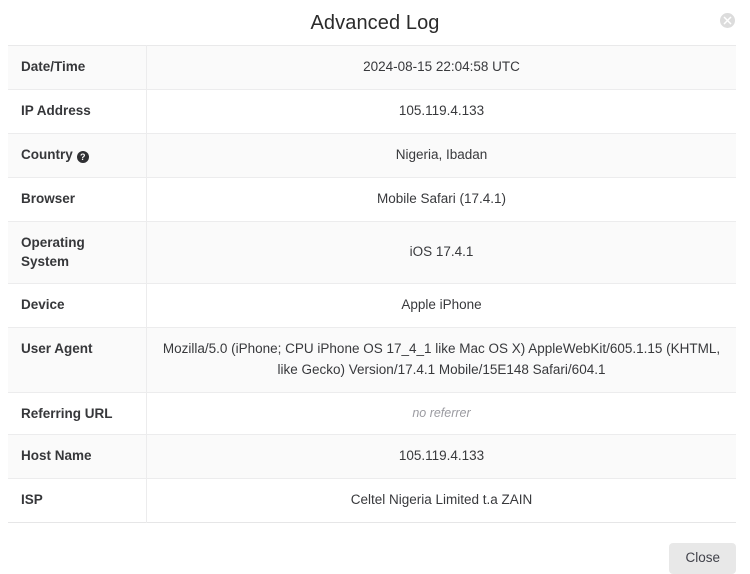  I want to click on row-label: Referring URL, so click(77, 413).